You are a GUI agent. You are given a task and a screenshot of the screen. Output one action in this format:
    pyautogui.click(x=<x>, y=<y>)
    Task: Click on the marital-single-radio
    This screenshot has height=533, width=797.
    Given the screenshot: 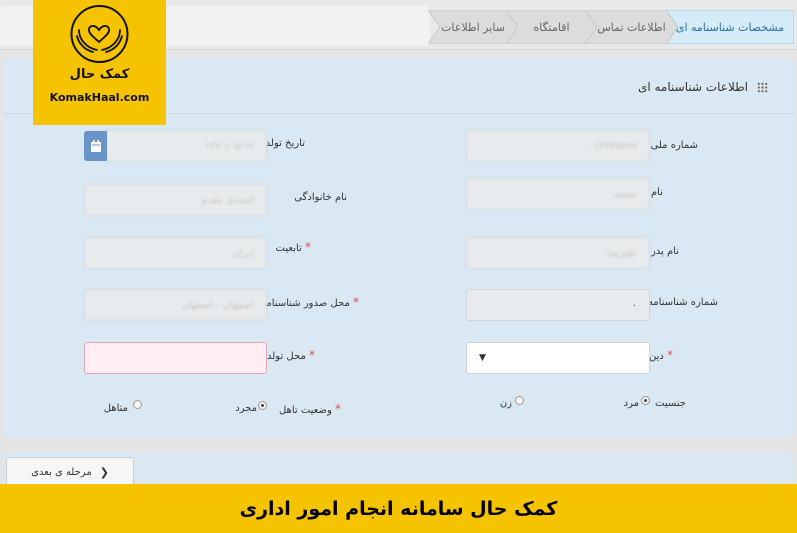 What is the action you would take?
    pyautogui.click(x=262, y=405)
    